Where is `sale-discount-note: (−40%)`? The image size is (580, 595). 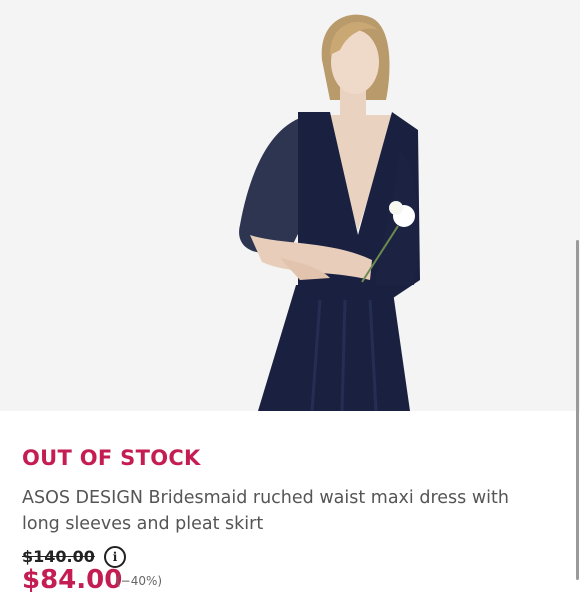
sale-discount-note: (−40%) is located at coordinates (139, 581).